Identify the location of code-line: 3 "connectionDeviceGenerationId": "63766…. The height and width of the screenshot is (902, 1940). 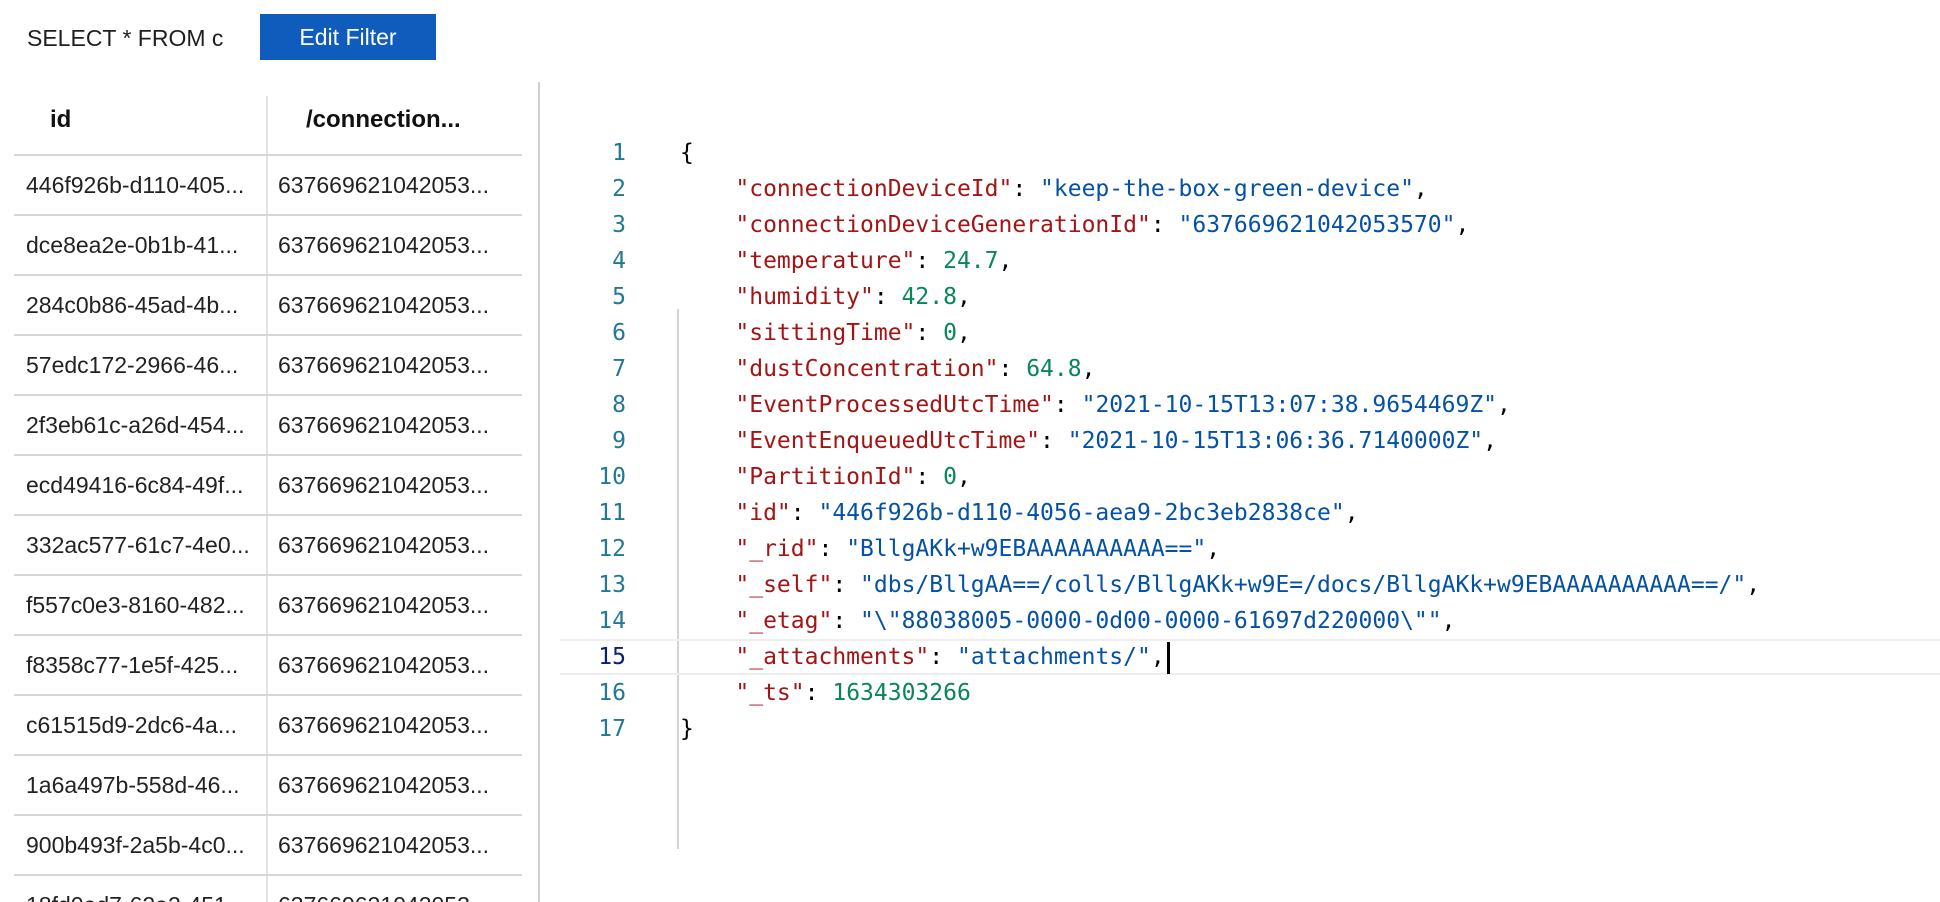
(1250, 225).